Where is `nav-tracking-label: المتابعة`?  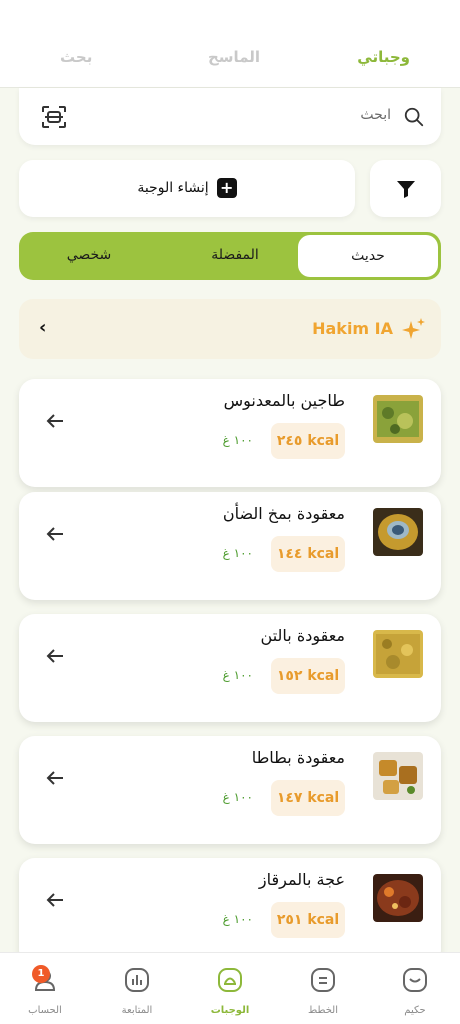 nav-tracking-label: المتابعة is located at coordinates (137, 1010).